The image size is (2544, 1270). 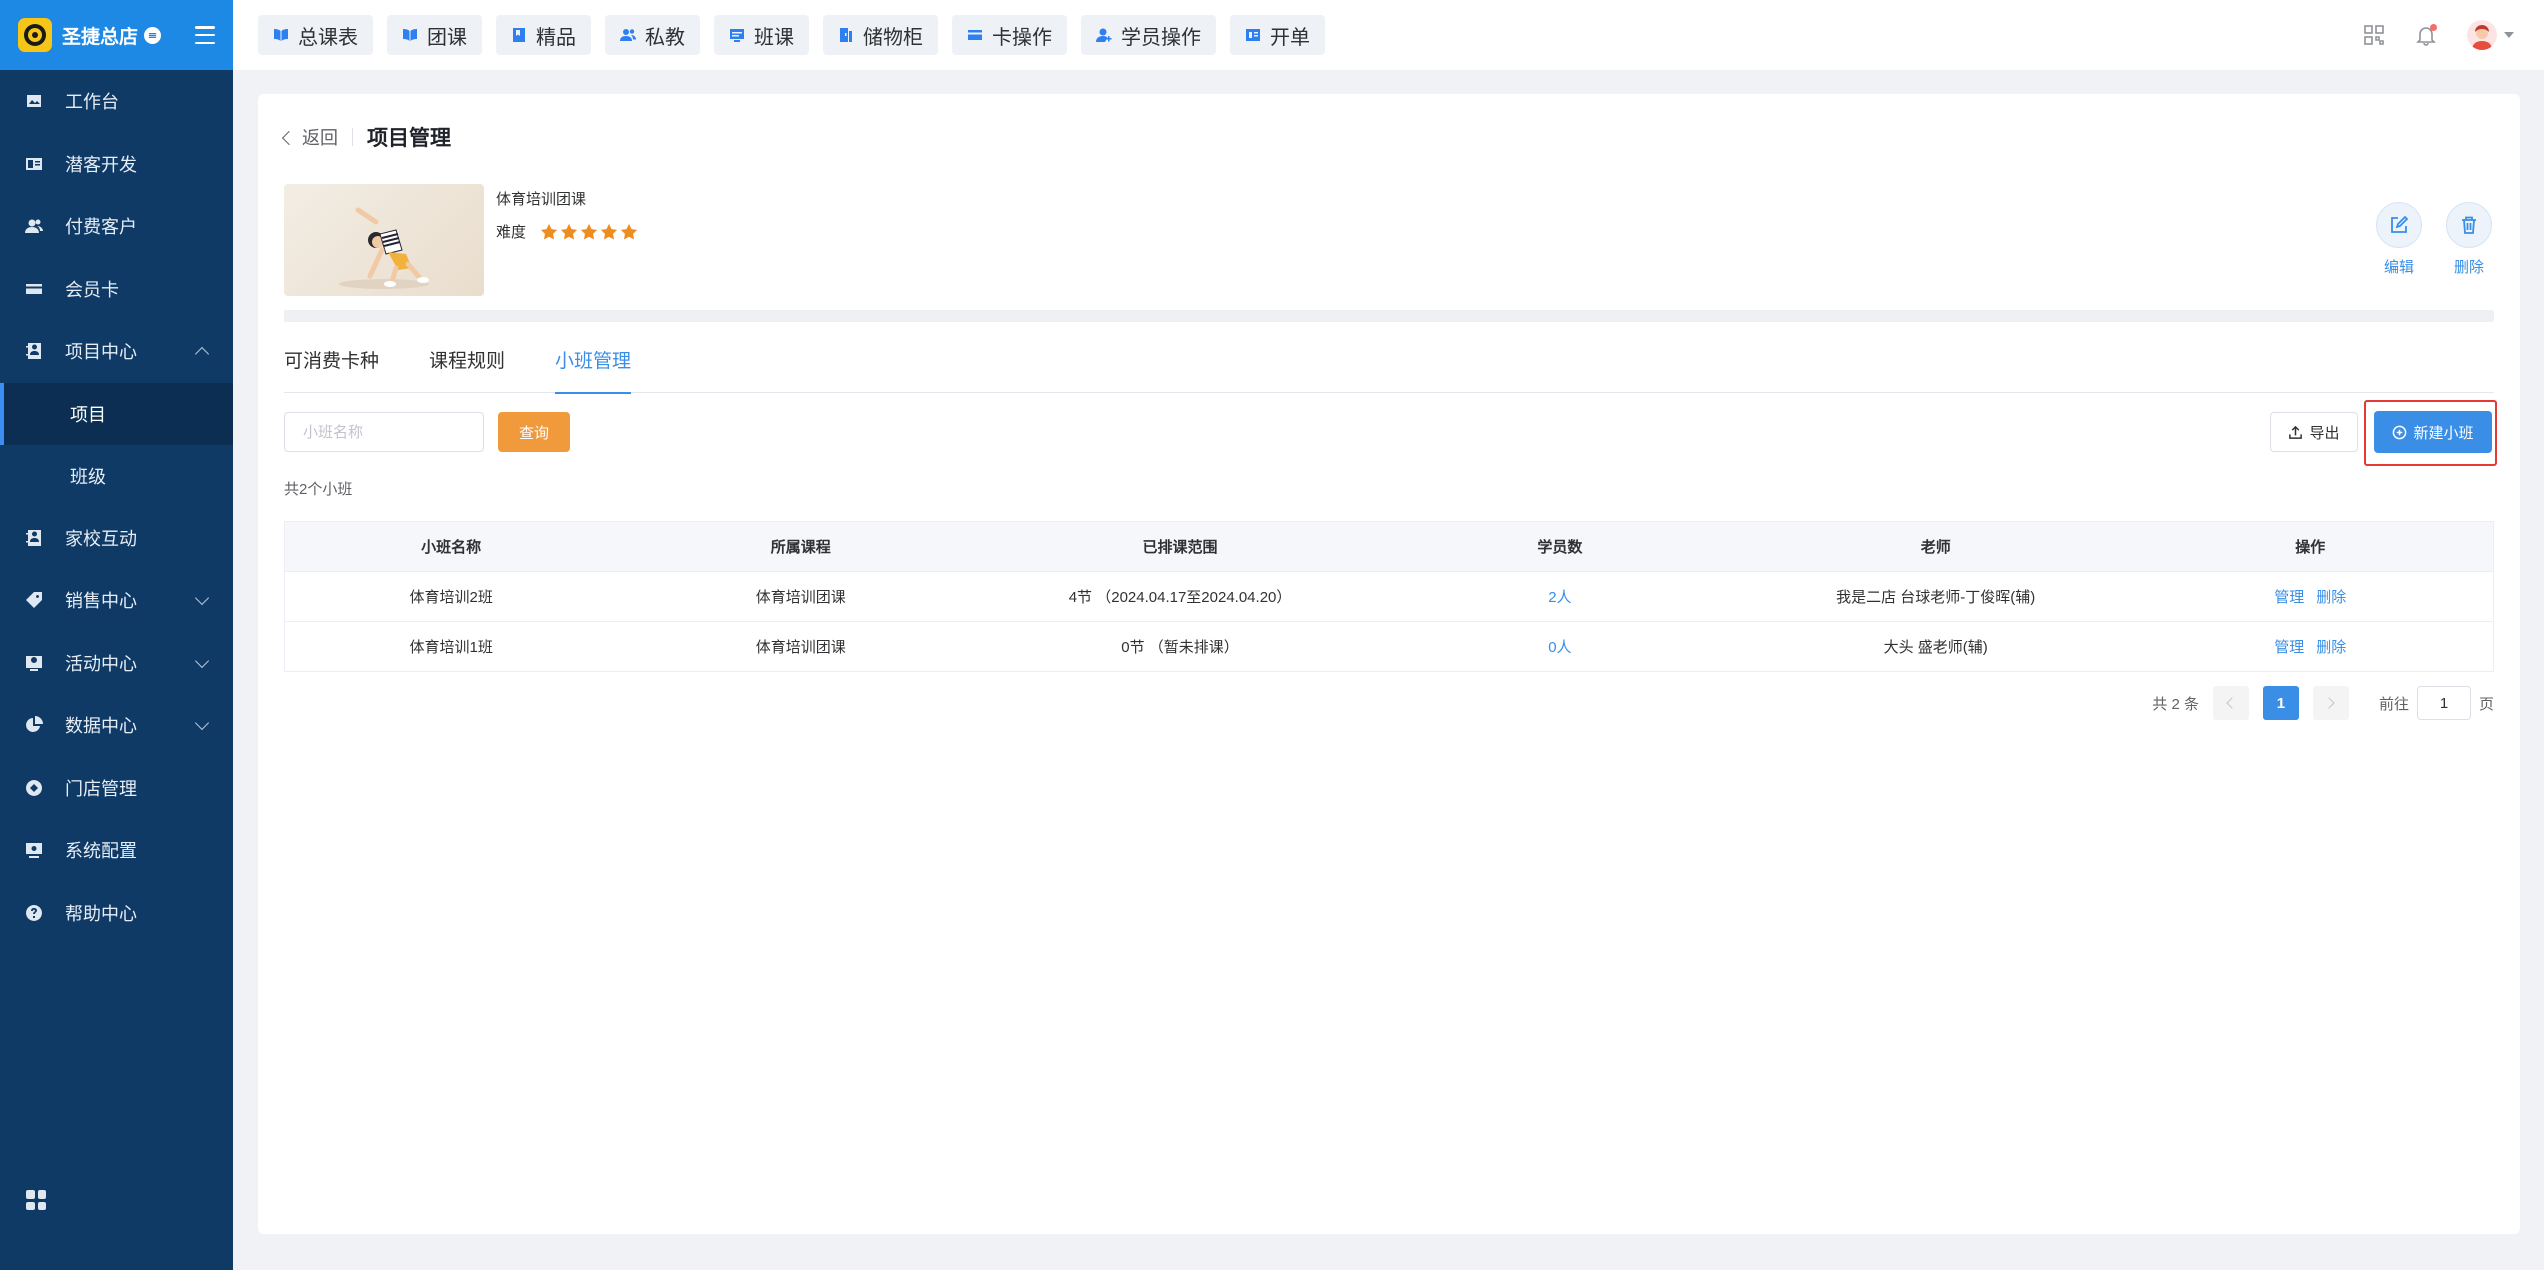 I want to click on quick-button-label: 开单, so click(x=1290, y=37).